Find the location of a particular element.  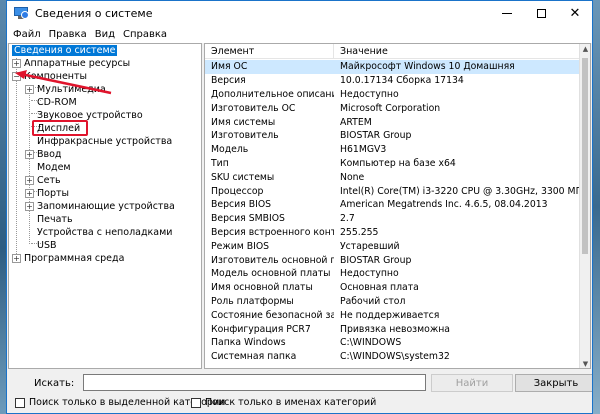

cell-value: 10.0.17134 Сборка 17134 is located at coordinates (402, 81).